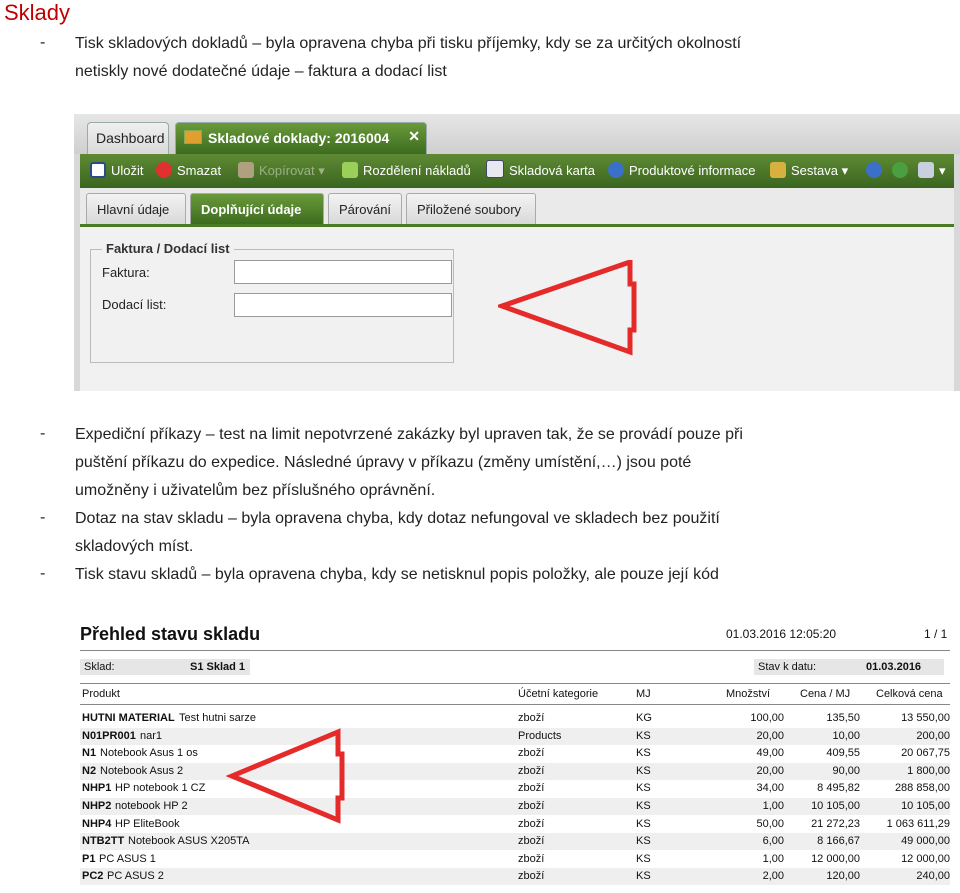  I want to click on delivery-note-field, so click(343, 305).